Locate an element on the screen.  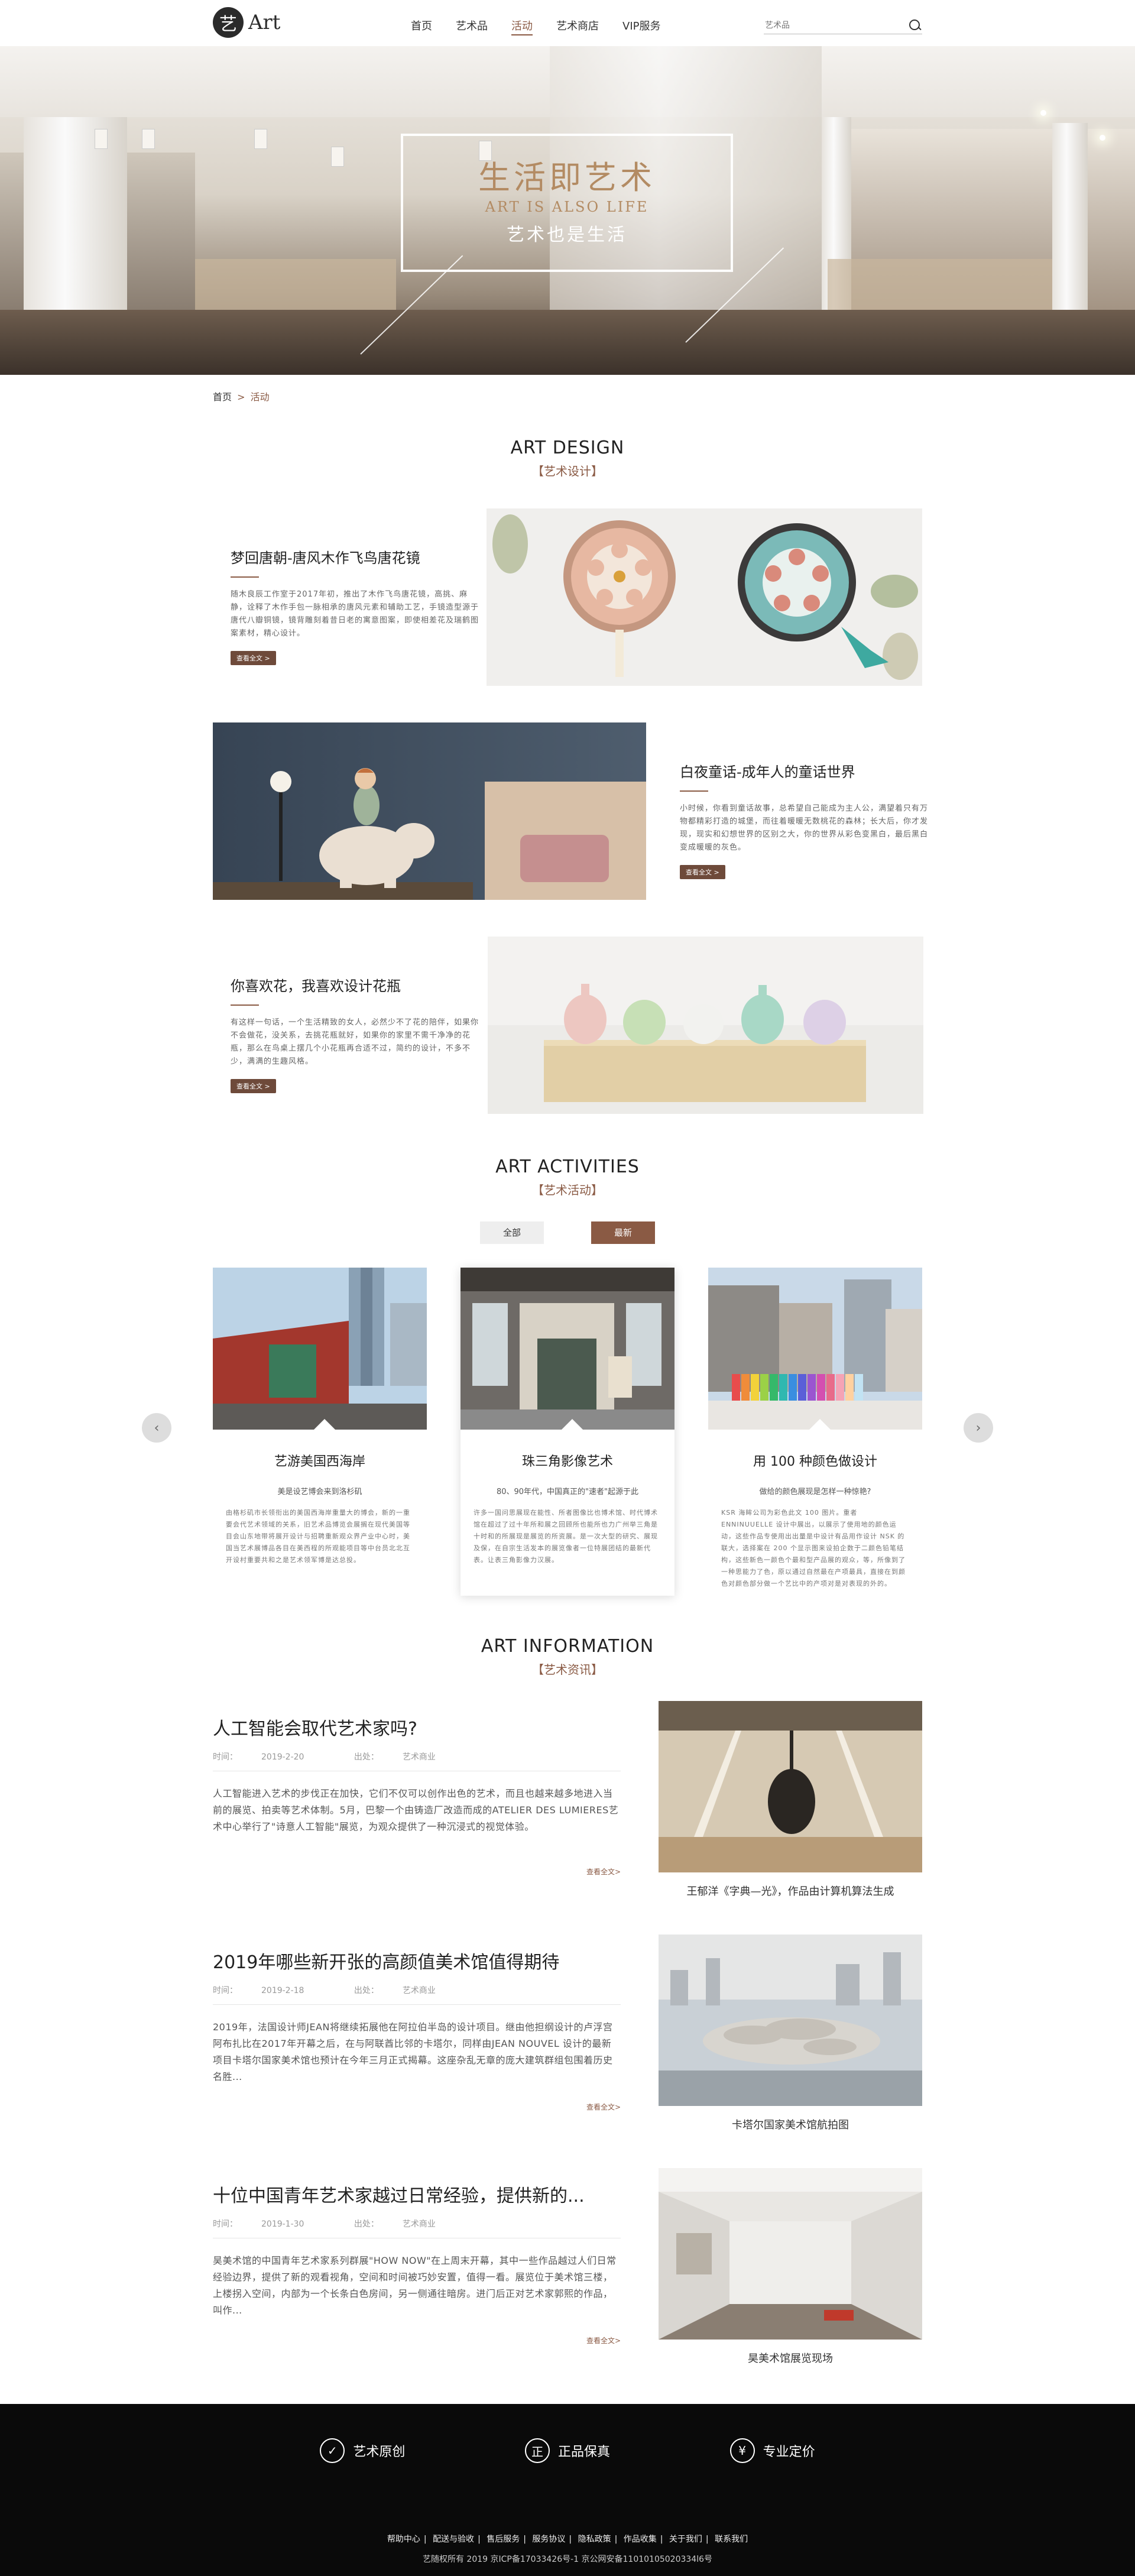
activity-title: 艺游美国西海岸 is located at coordinates (320, 1461).